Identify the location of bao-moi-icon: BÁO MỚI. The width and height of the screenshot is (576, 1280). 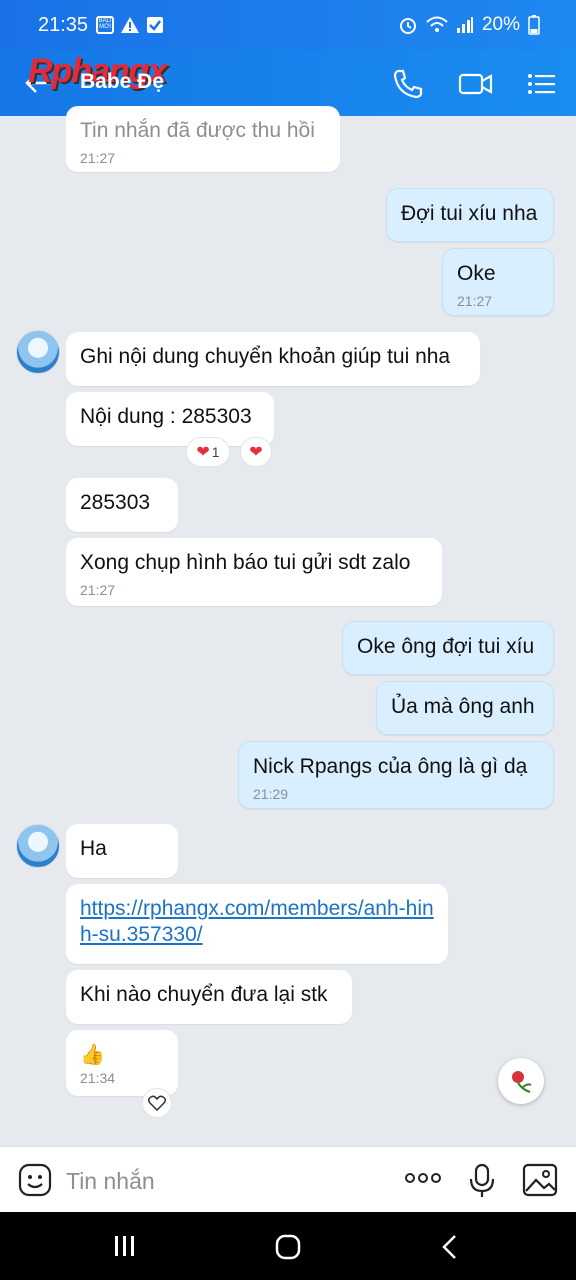
(105, 25).